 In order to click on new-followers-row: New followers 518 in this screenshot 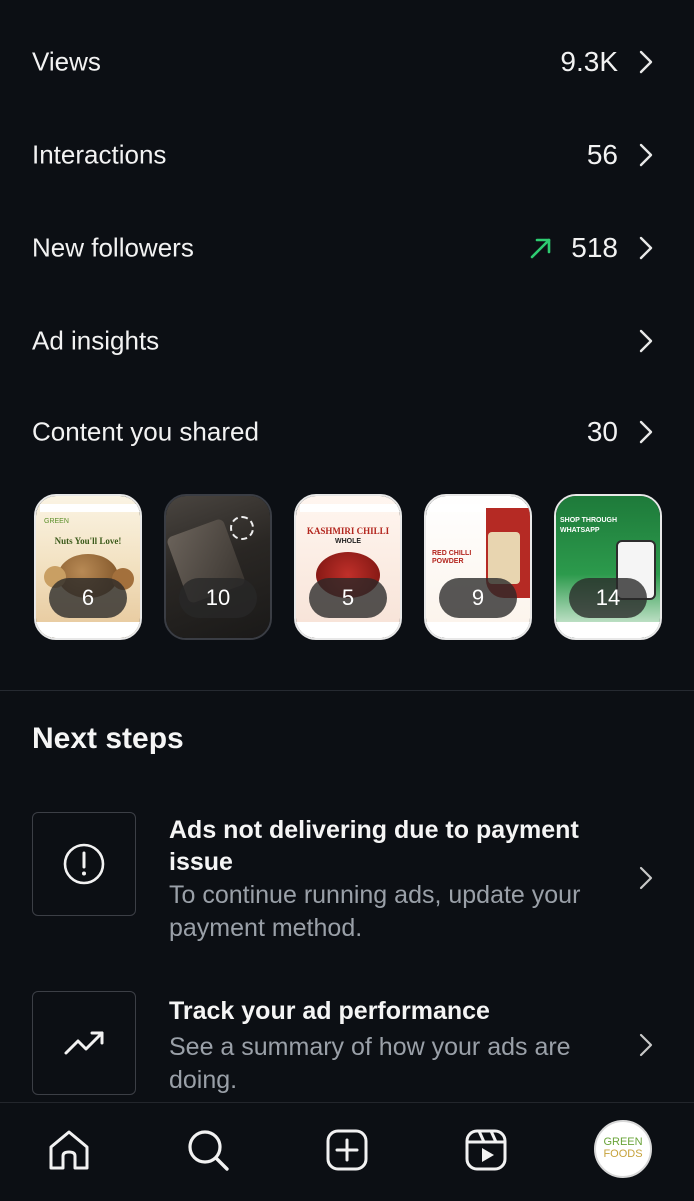, I will do `click(347, 248)`.